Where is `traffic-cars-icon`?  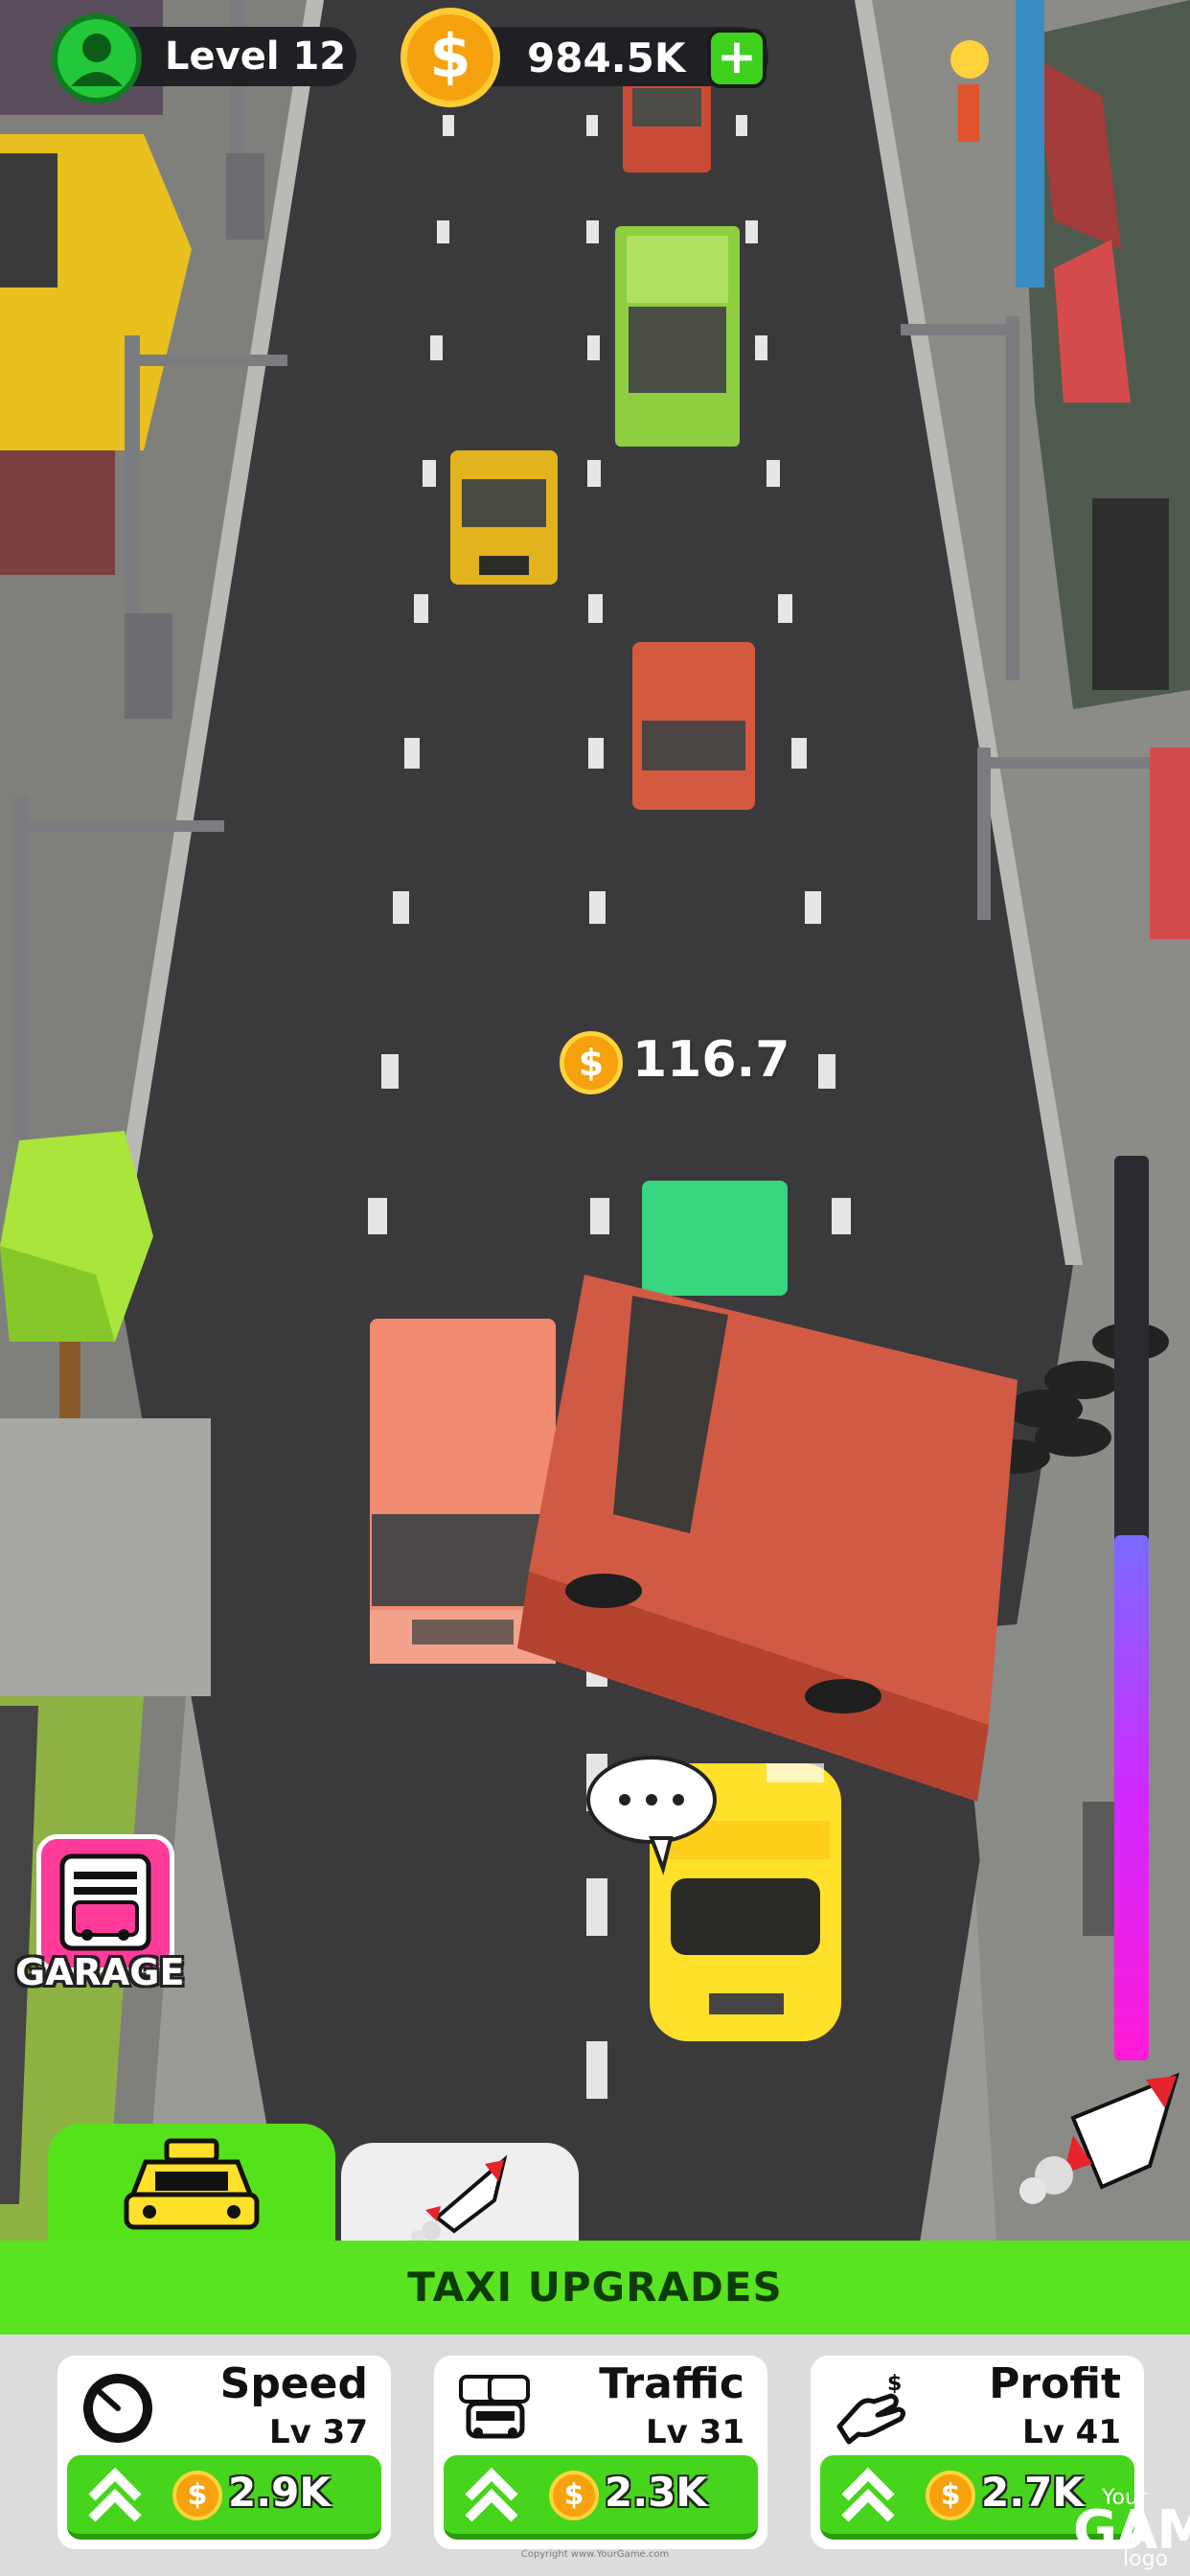 traffic-cars-icon is located at coordinates (495, 2407).